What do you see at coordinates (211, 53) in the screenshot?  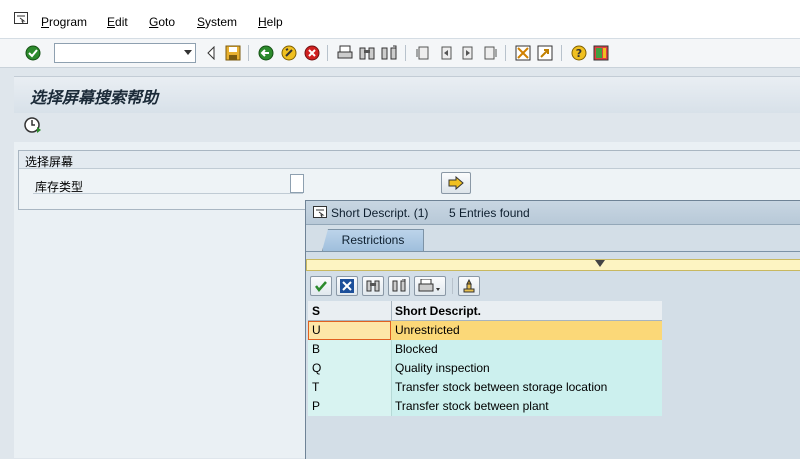 I see `collapse-left-icon` at bounding box center [211, 53].